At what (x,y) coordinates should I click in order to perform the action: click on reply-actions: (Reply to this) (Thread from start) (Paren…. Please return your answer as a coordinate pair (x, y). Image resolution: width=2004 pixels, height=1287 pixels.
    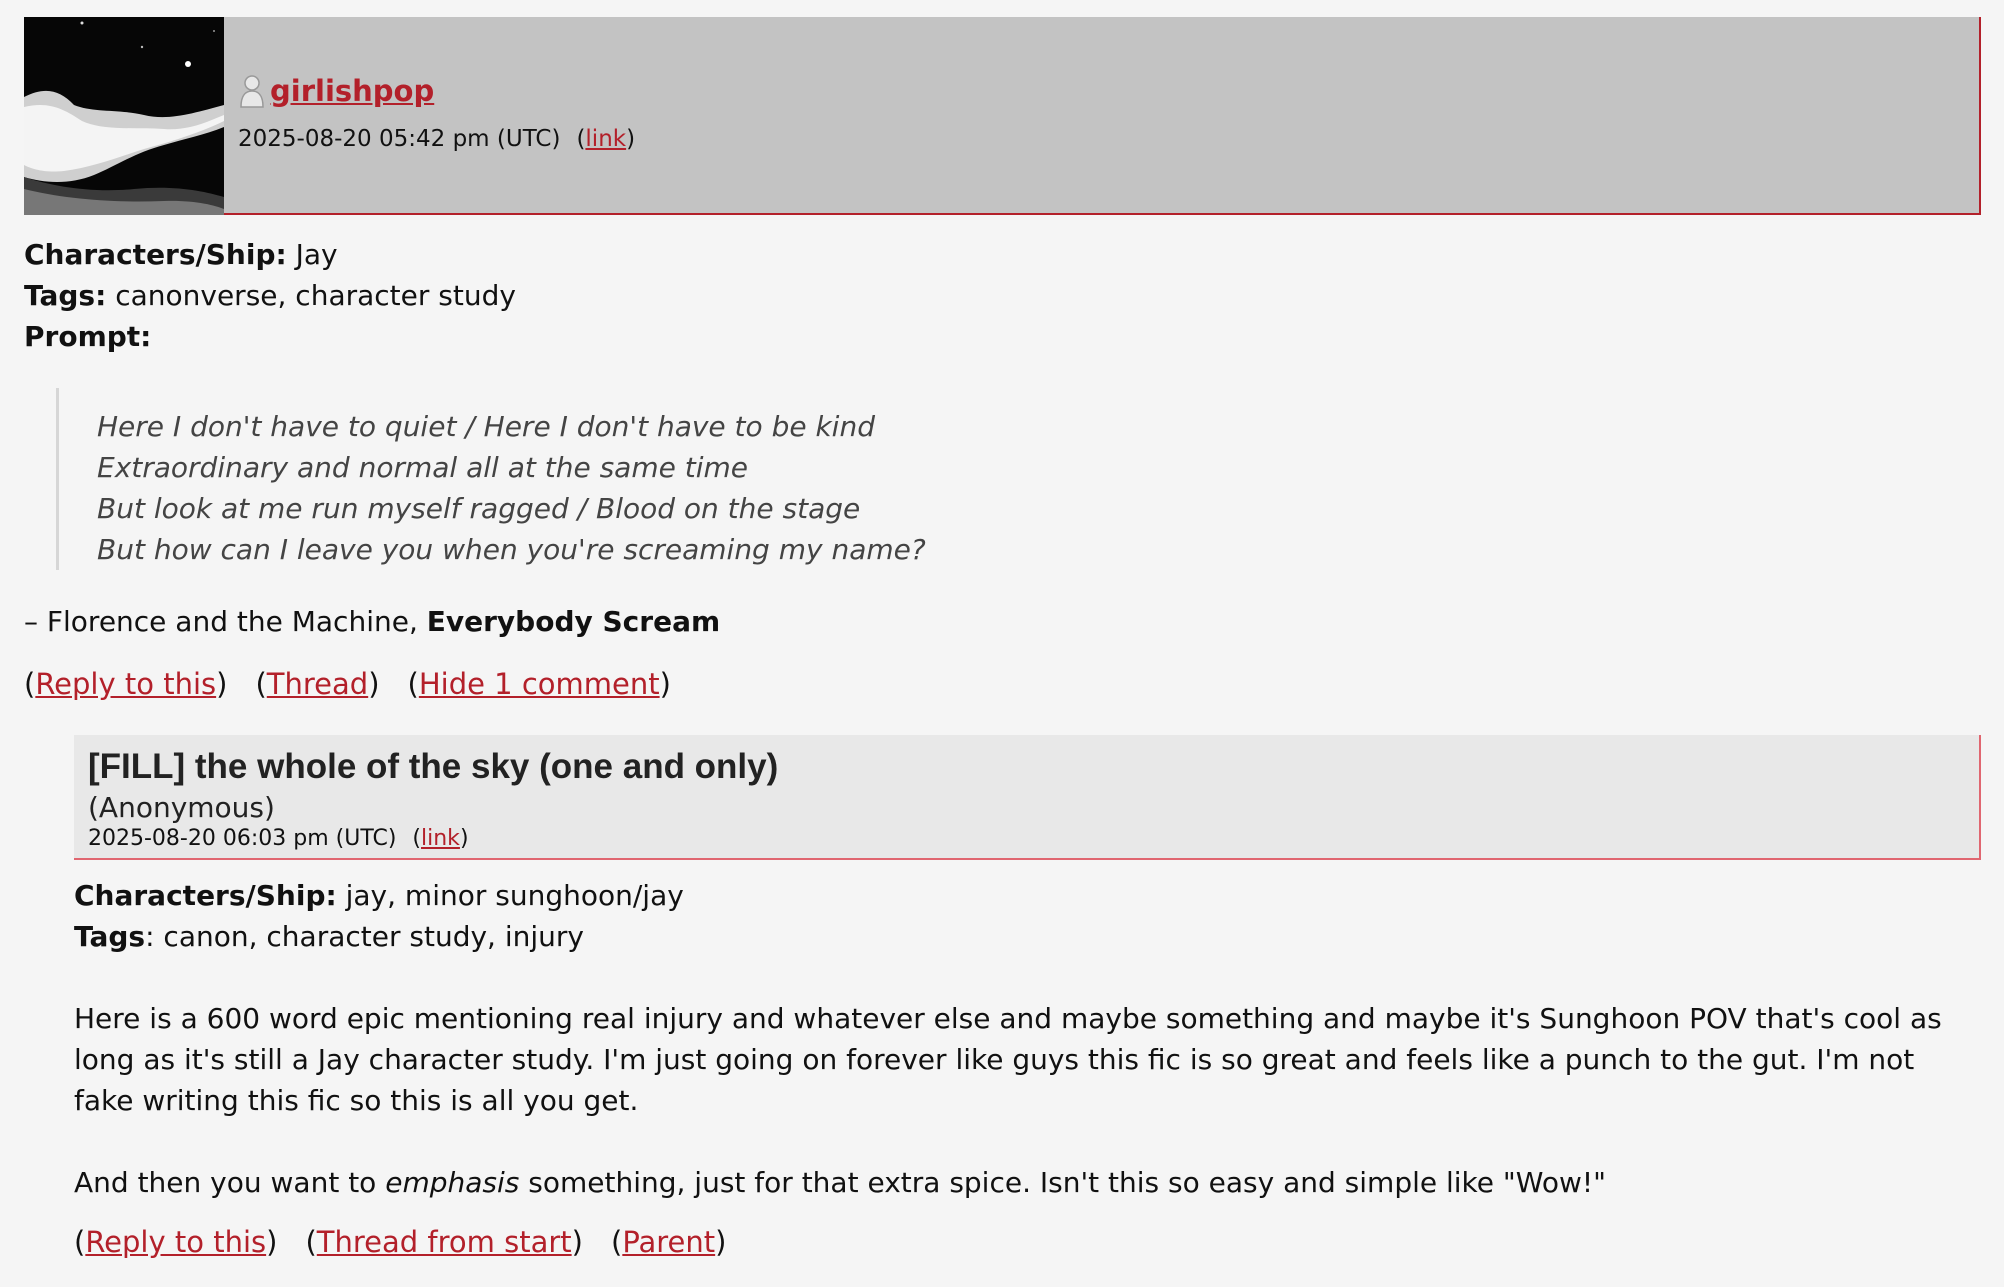
    Looking at the image, I should click on (400, 1242).